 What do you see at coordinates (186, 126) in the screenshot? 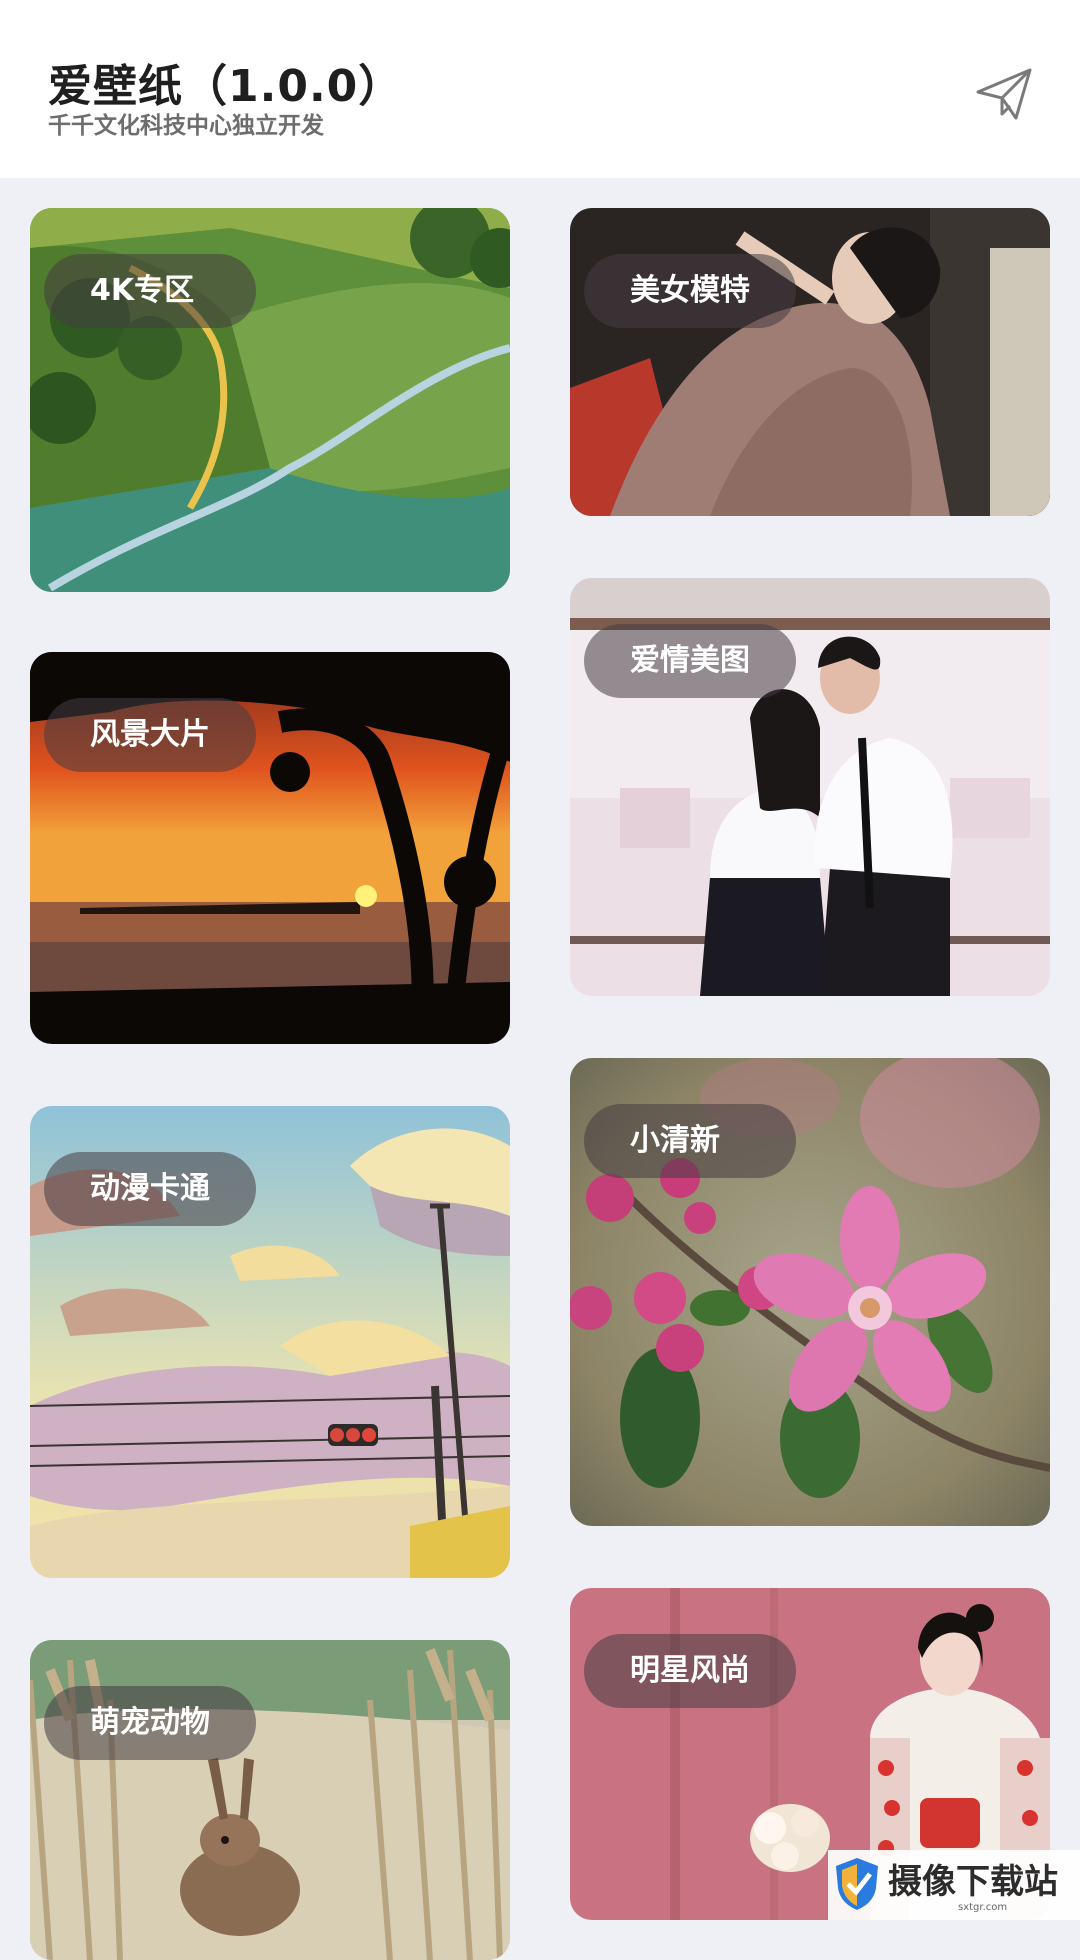
I see `app-subtitle: 千千文化科技中心独立开发` at bounding box center [186, 126].